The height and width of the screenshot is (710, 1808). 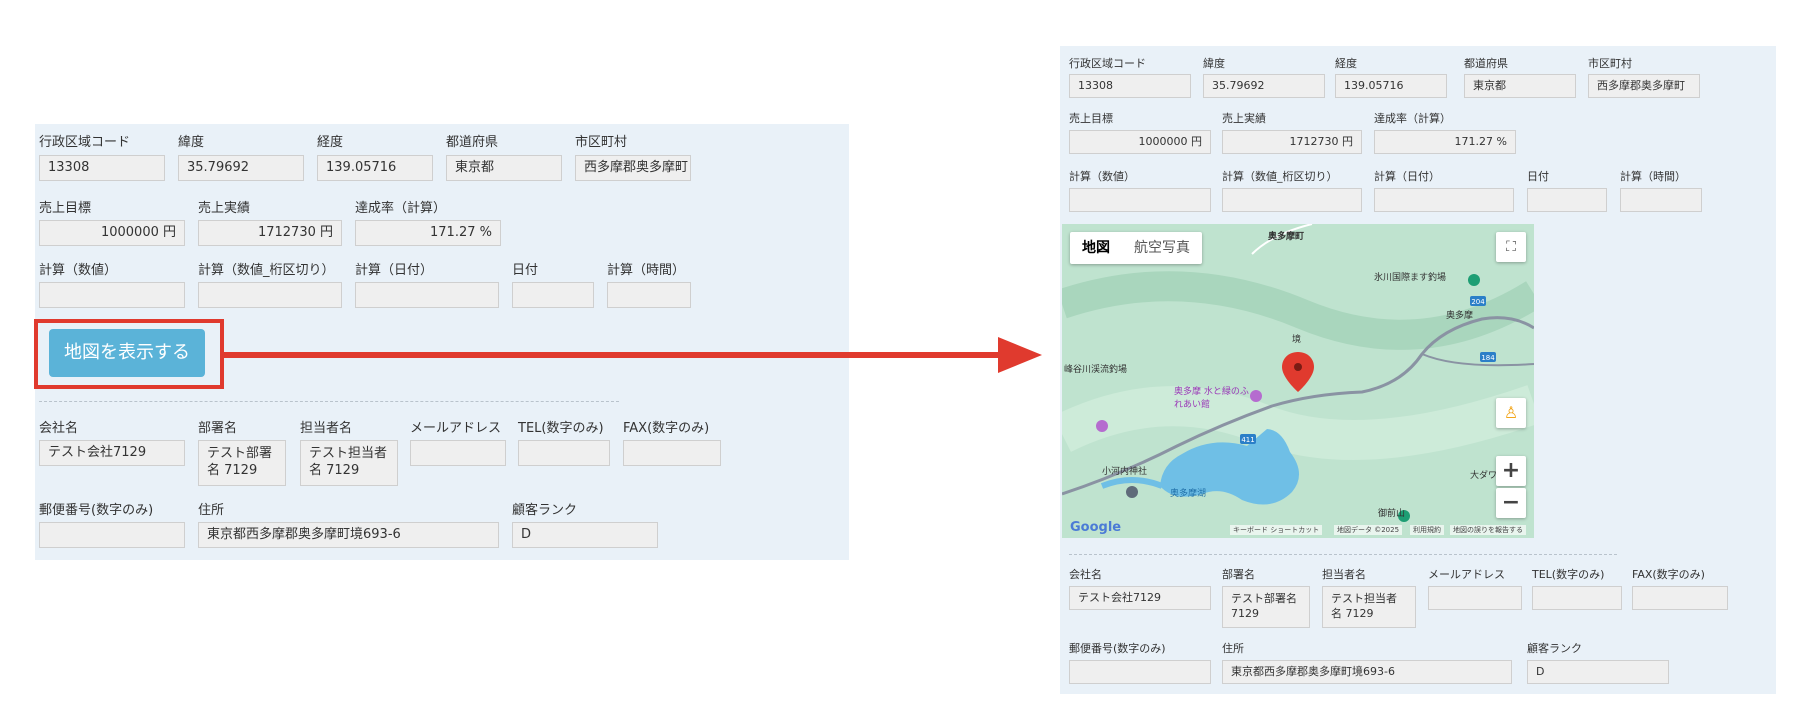 I want to click on place-lake: 奥多摩湖, so click(x=1188, y=494).